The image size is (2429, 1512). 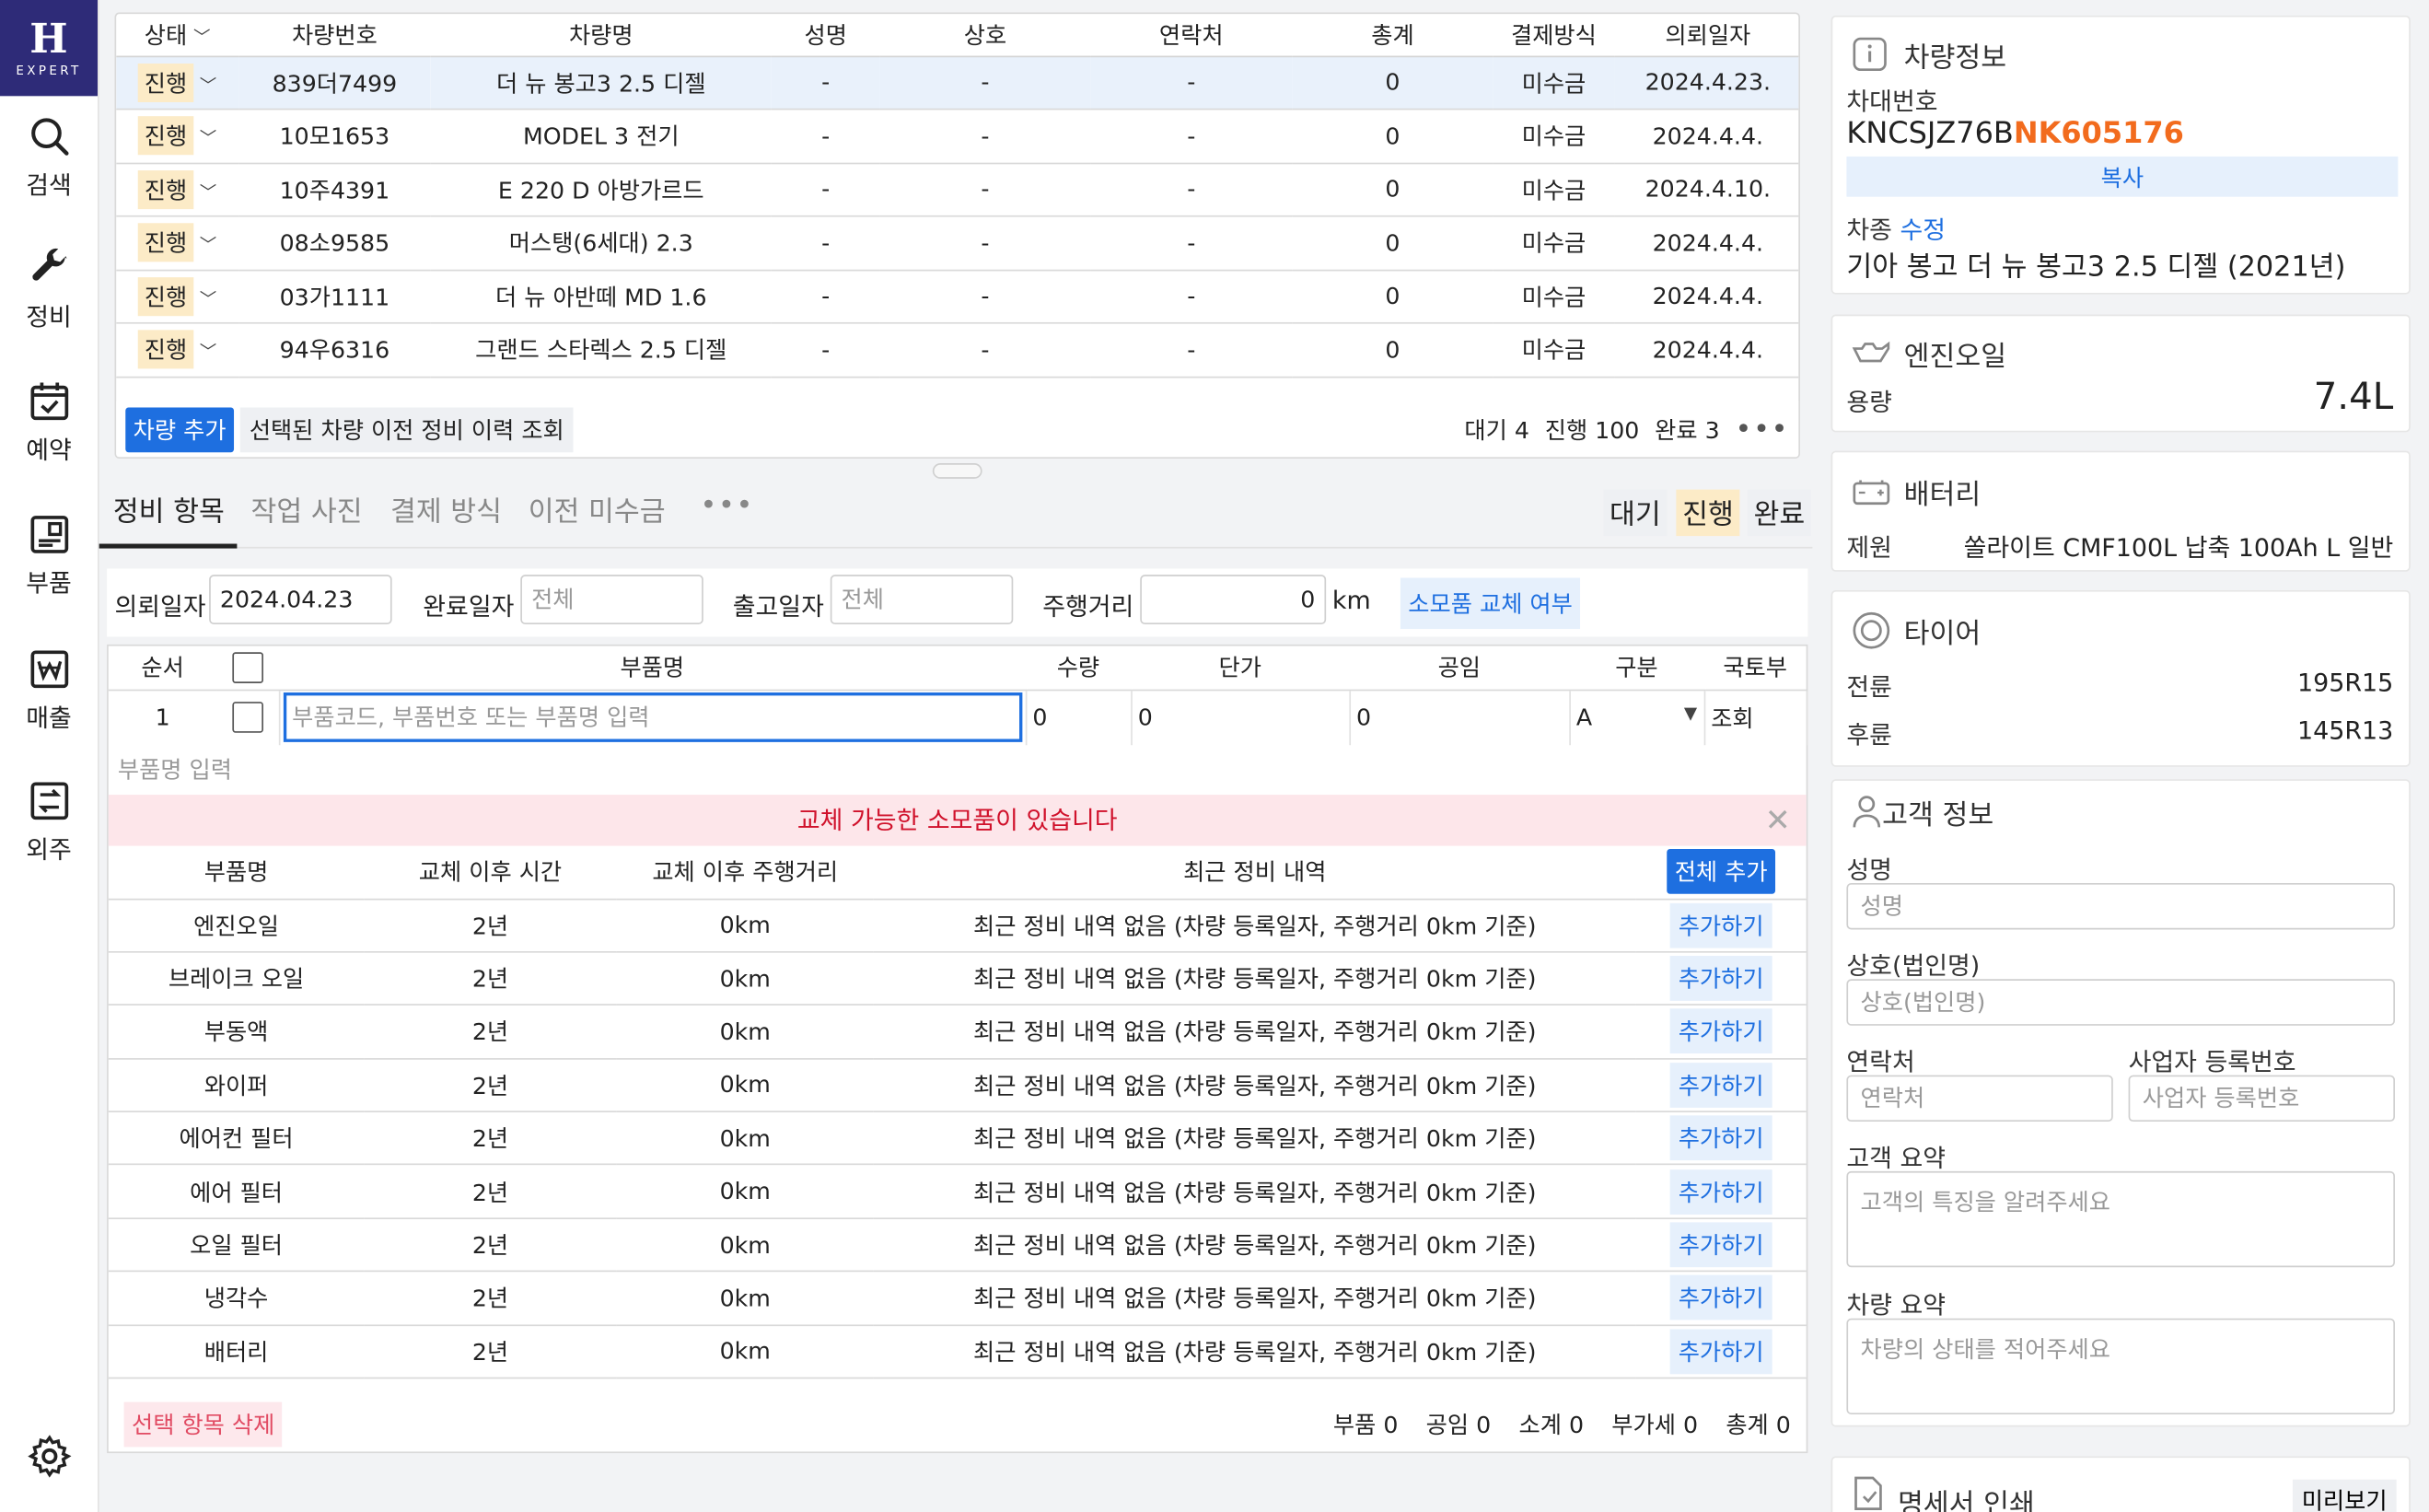 I want to click on tab-work-photos: 작업 사진, so click(x=307, y=510).